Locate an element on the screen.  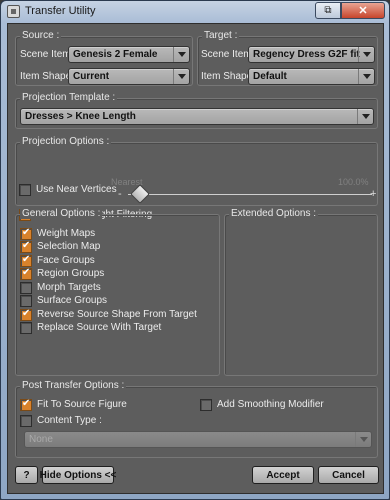
selection-map-checkbox: Selection Map is located at coordinates (60, 246).